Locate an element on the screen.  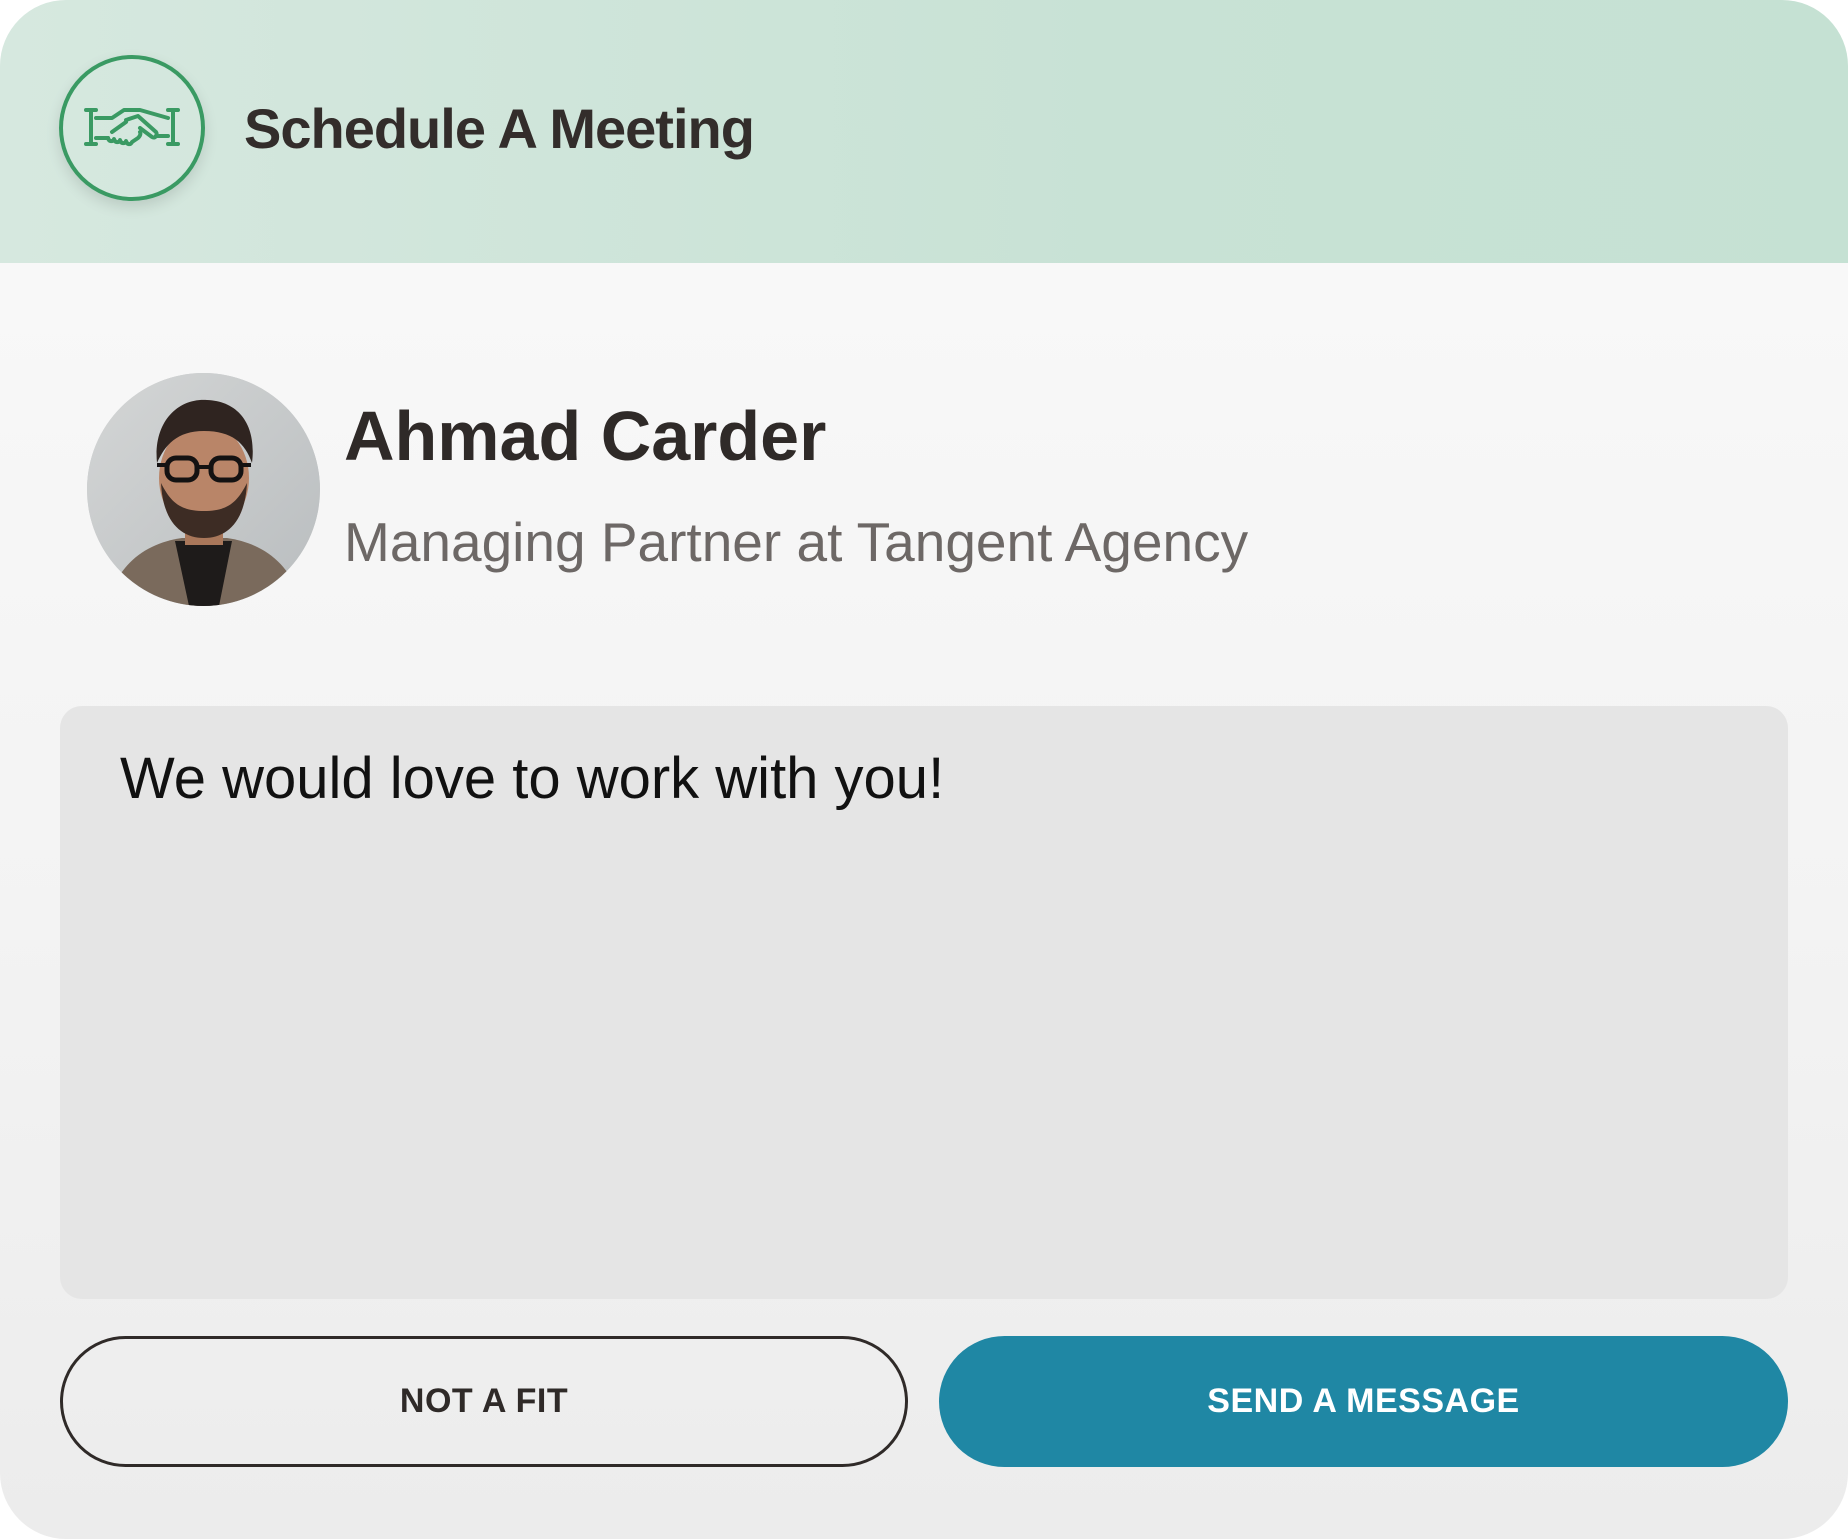
handshake-icon is located at coordinates (132, 127).